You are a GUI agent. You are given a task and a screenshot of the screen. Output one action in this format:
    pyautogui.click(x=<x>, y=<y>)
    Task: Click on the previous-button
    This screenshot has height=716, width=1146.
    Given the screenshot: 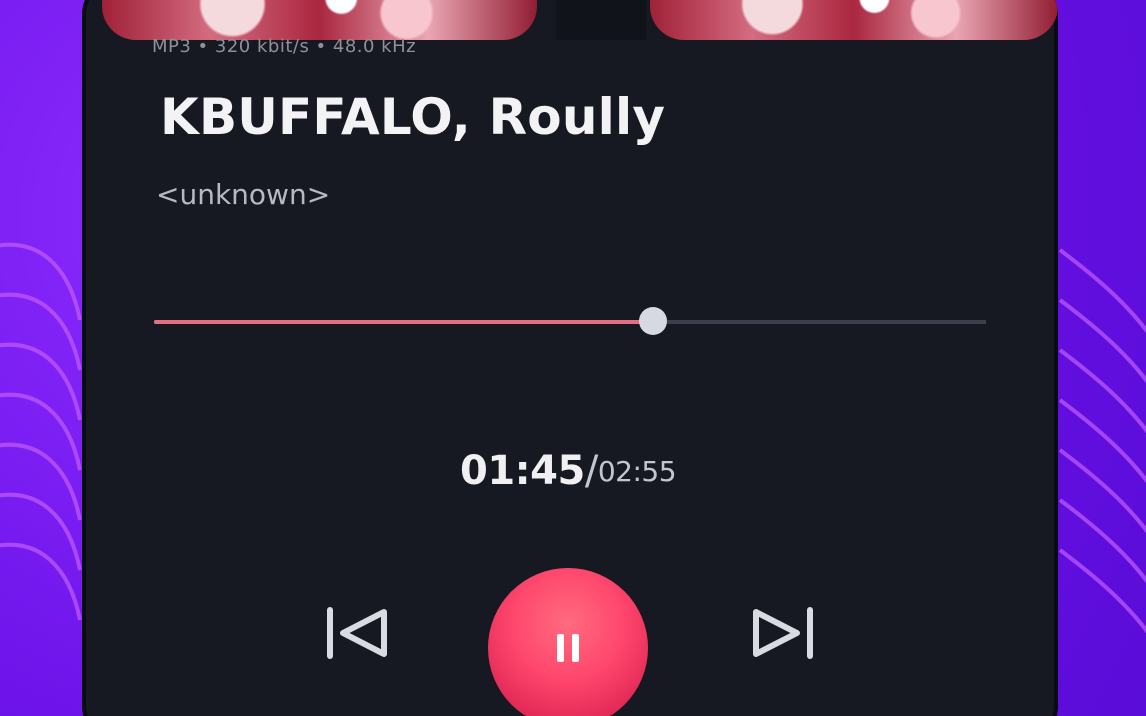 What is the action you would take?
    pyautogui.click(x=359, y=633)
    